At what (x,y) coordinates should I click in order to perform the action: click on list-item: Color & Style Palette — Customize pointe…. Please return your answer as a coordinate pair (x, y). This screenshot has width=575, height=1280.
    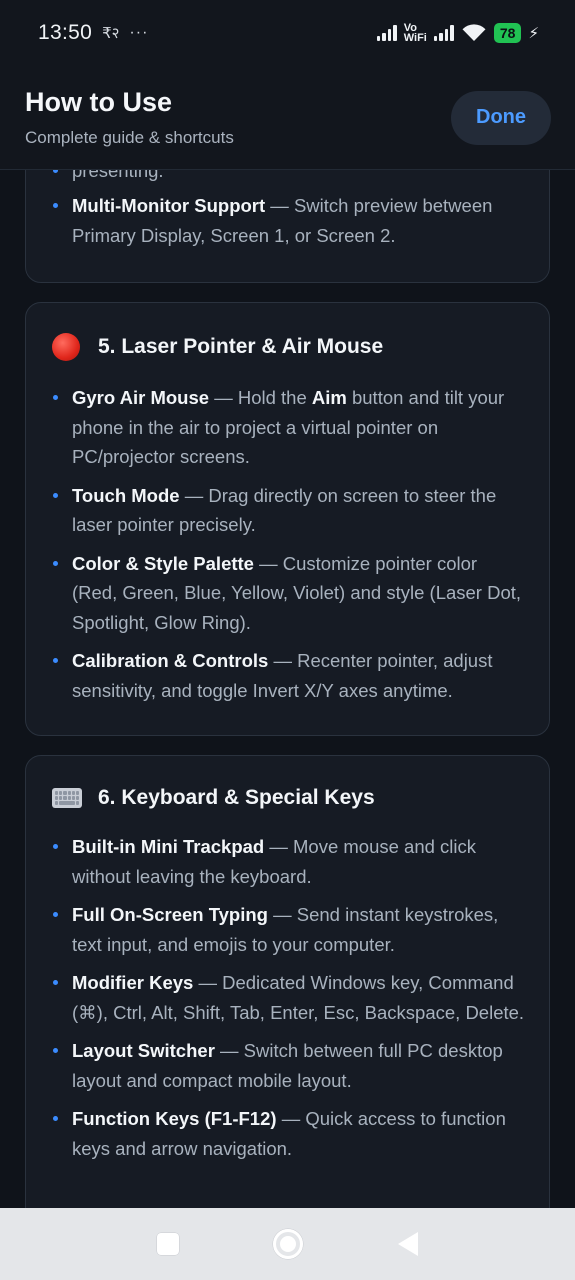
    Looking at the image, I should click on (288, 593).